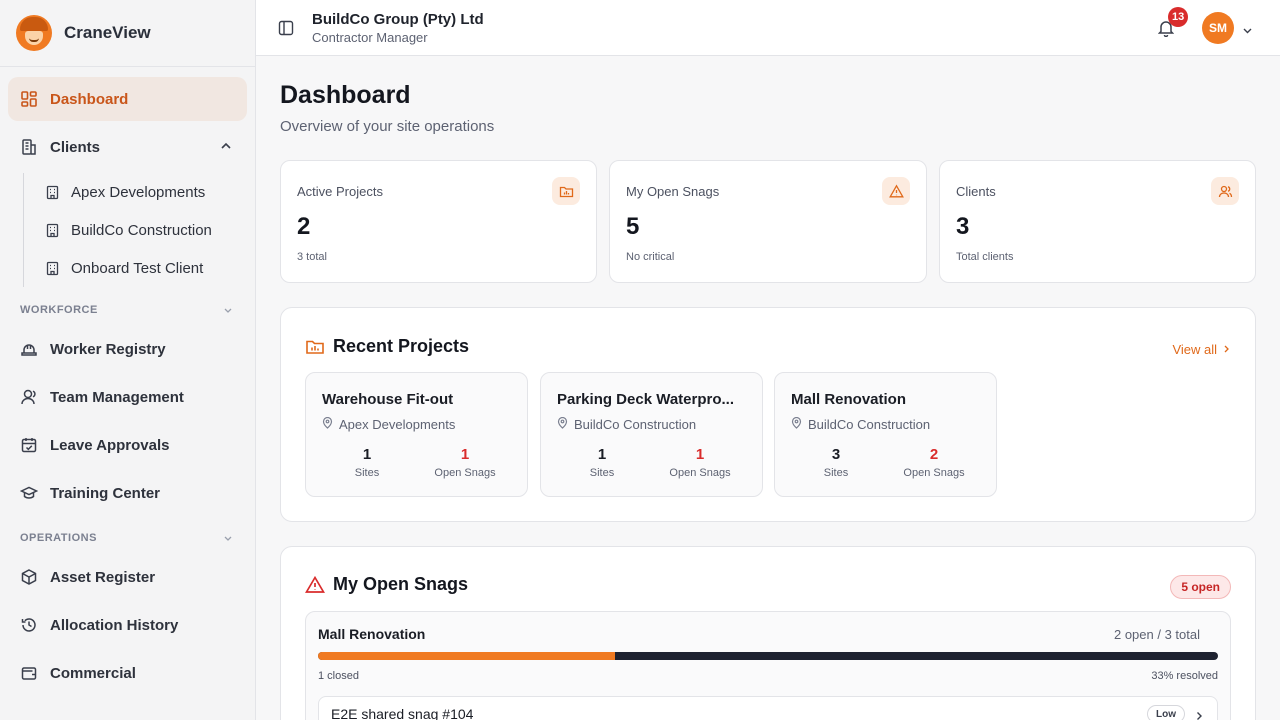 The height and width of the screenshot is (720, 1280). What do you see at coordinates (673, 191) in the screenshot?
I see `stat-label: My Open Snags` at bounding box center [673, 191].